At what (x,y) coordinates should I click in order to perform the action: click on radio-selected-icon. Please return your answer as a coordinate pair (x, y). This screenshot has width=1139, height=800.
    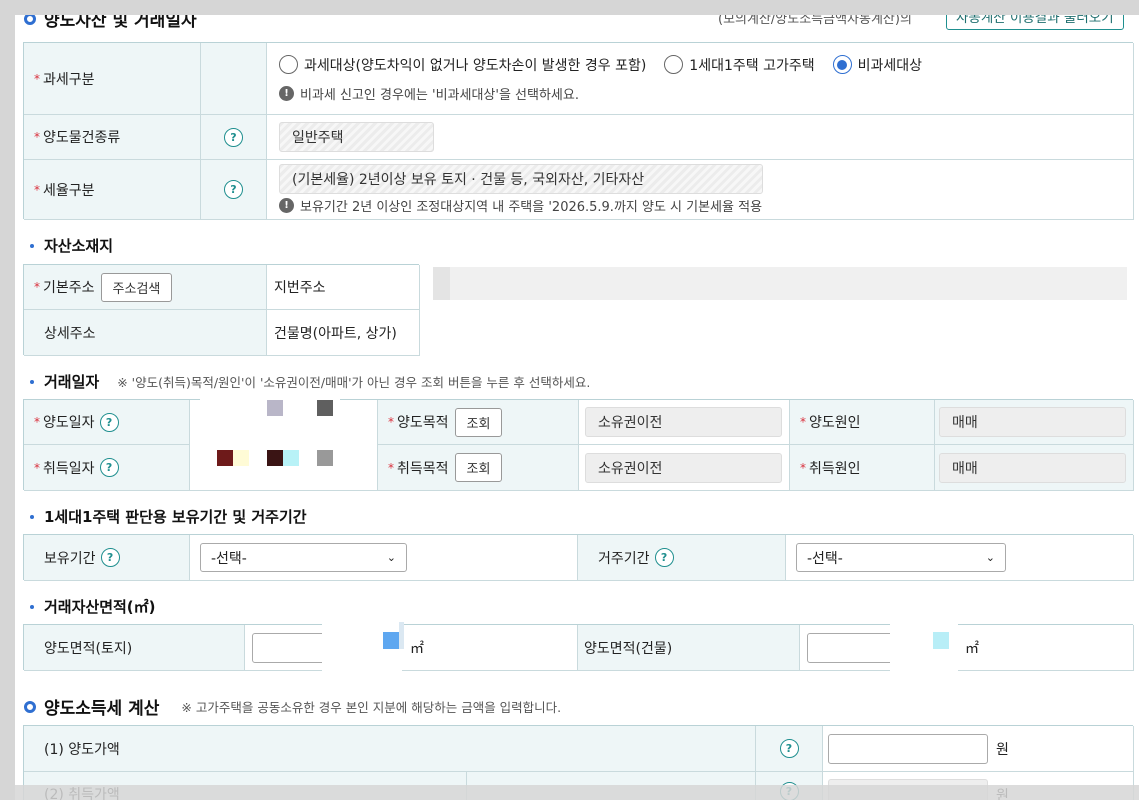
    Looking at the image, I should click on (842, 64).